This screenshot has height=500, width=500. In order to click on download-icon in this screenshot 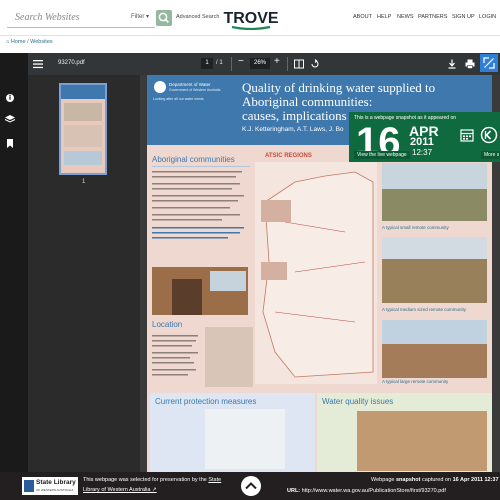, I will do `click(452, 64)`.